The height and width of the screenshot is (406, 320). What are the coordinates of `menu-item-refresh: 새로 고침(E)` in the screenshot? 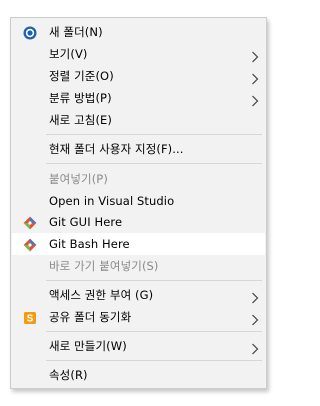 It's located at (138, 120).